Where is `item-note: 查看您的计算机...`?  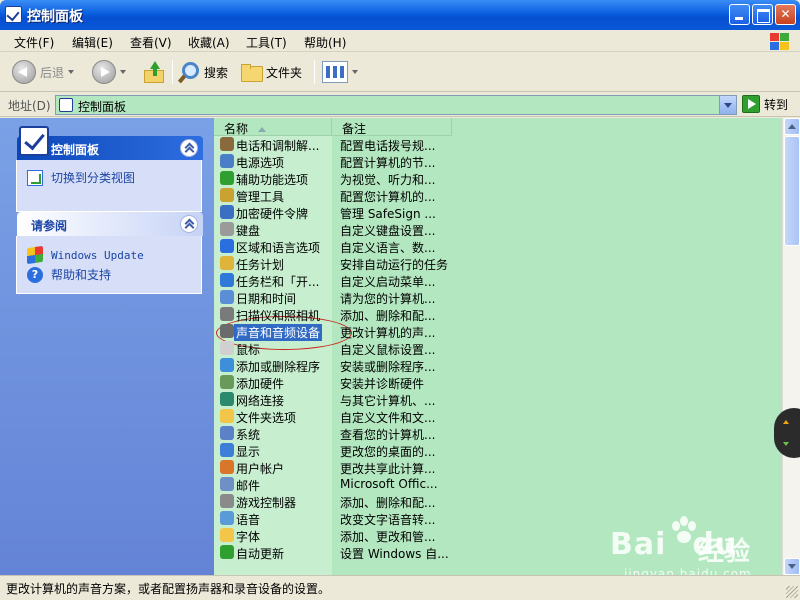
item-note: 查看您的计算机... is located at coordinates (388, 435).